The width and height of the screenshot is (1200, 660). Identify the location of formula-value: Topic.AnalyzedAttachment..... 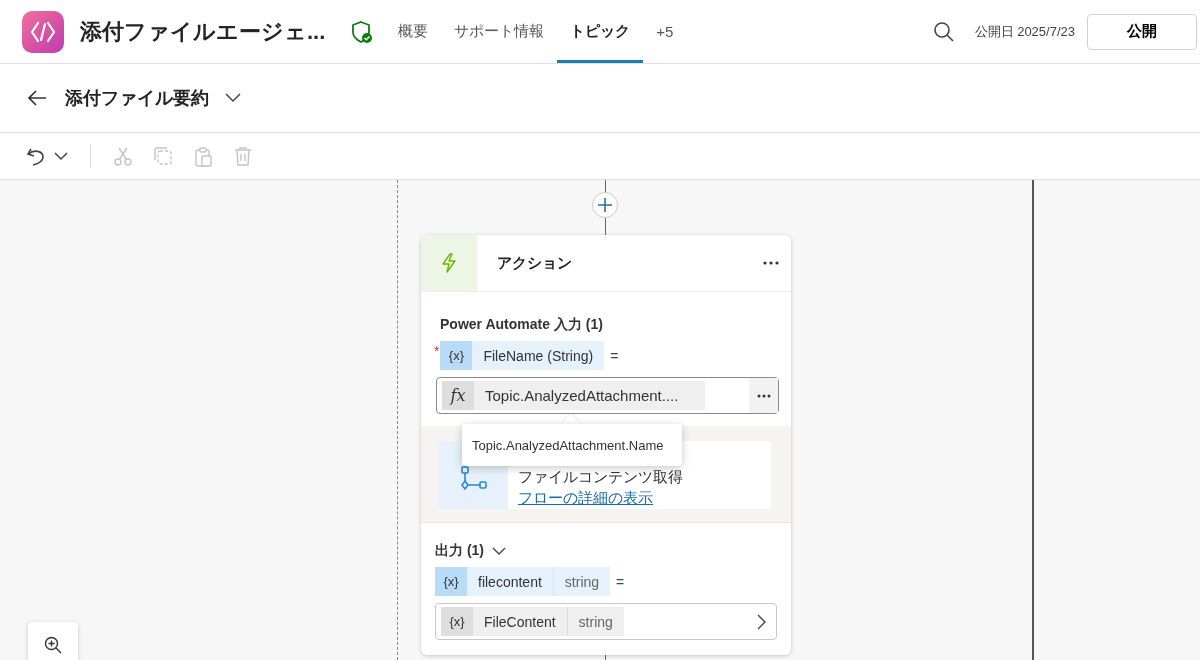
(582, 396).